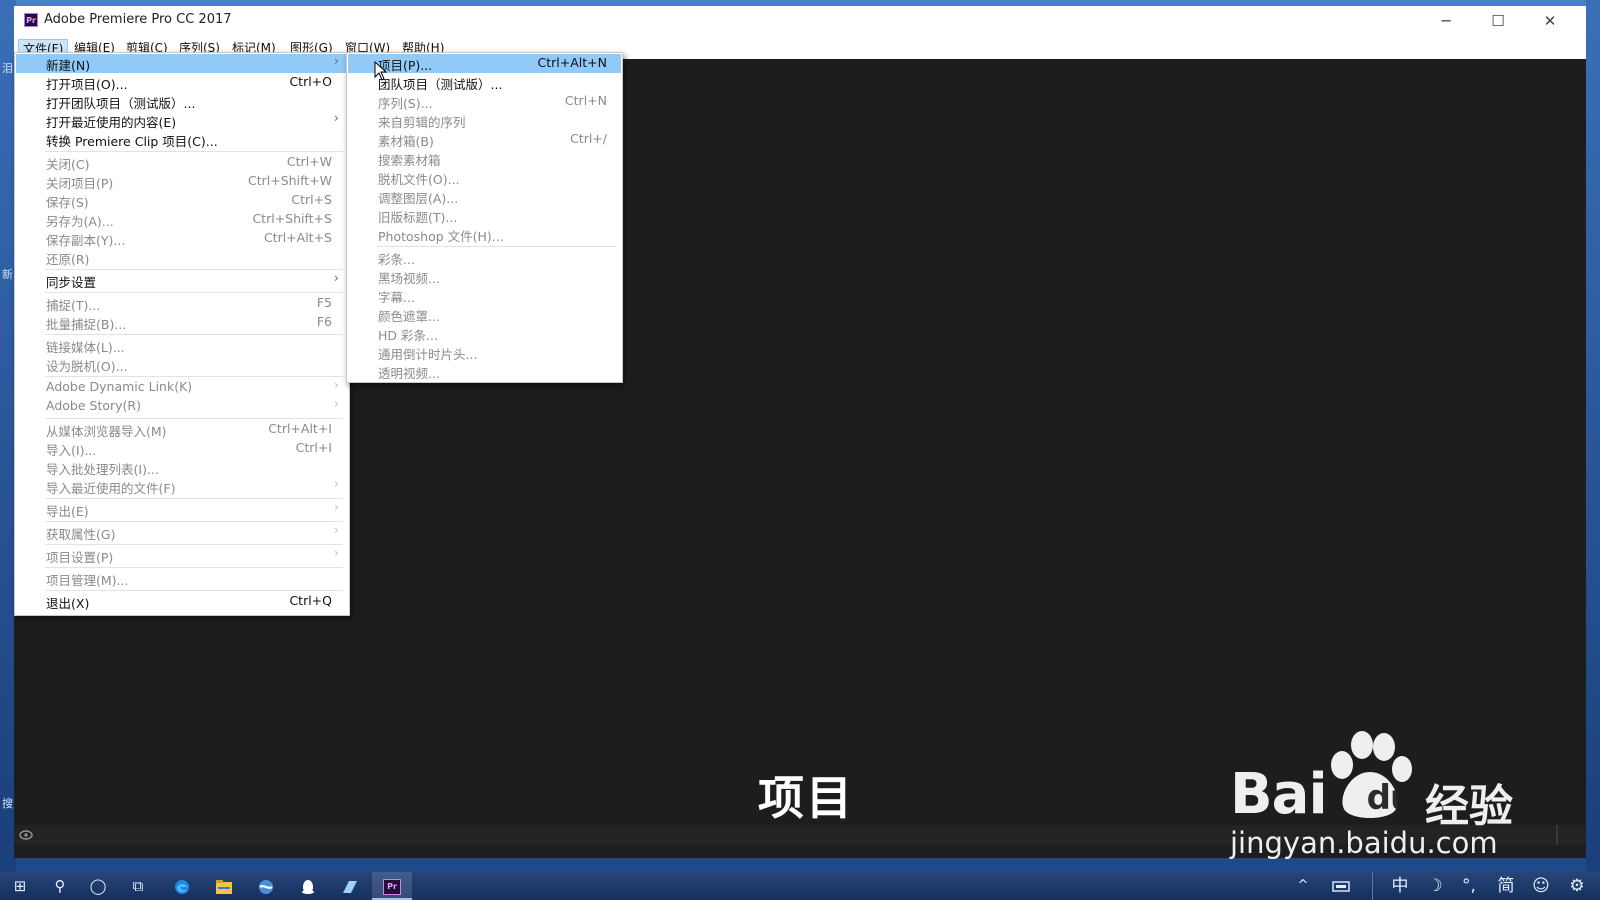  What do you see at coordinates (182, 387) in the screenshot?
I see `menu-item: Adobe Dynamic Link(K) ›` at bounding box center [182, 387].